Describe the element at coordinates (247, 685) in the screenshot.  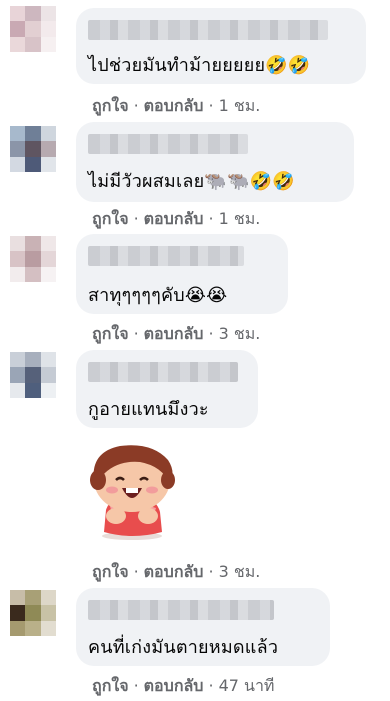
I see `comment-time: 47 นาที` at that location.